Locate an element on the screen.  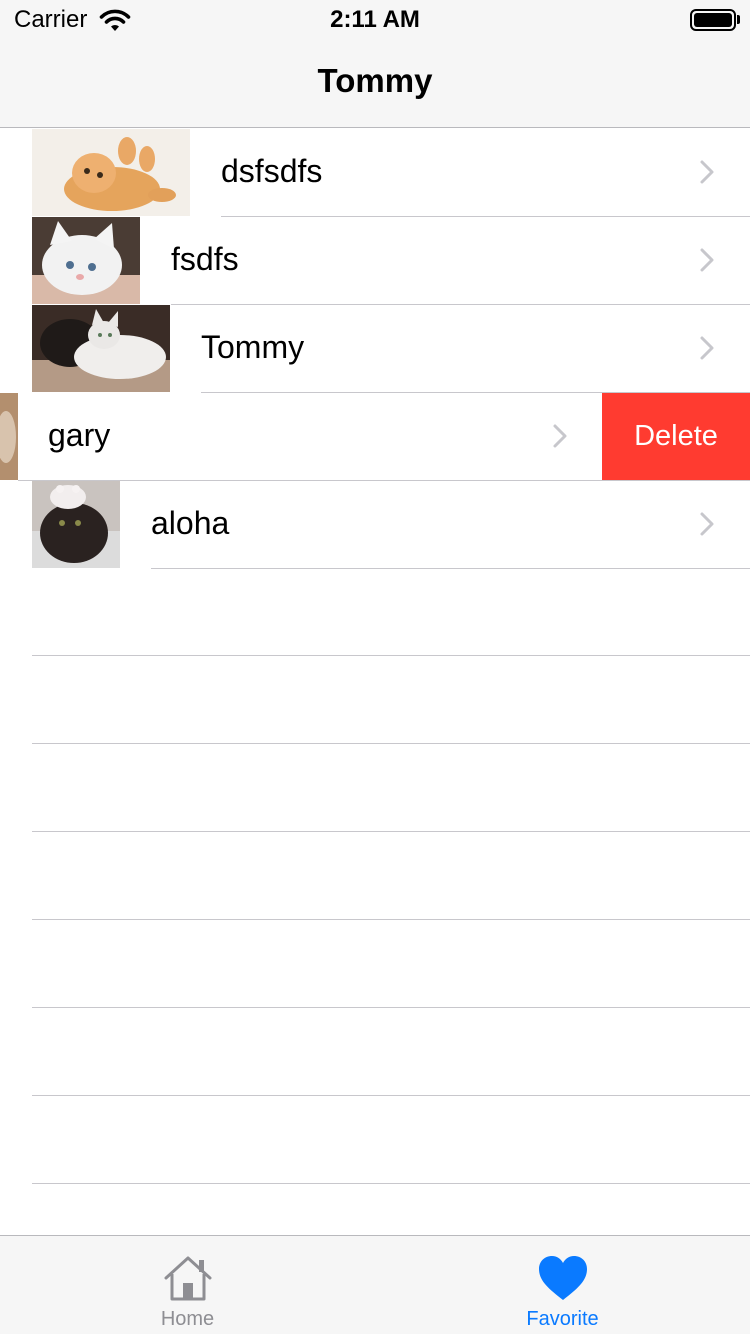
house-icon is located at coordinates (188, 1278).